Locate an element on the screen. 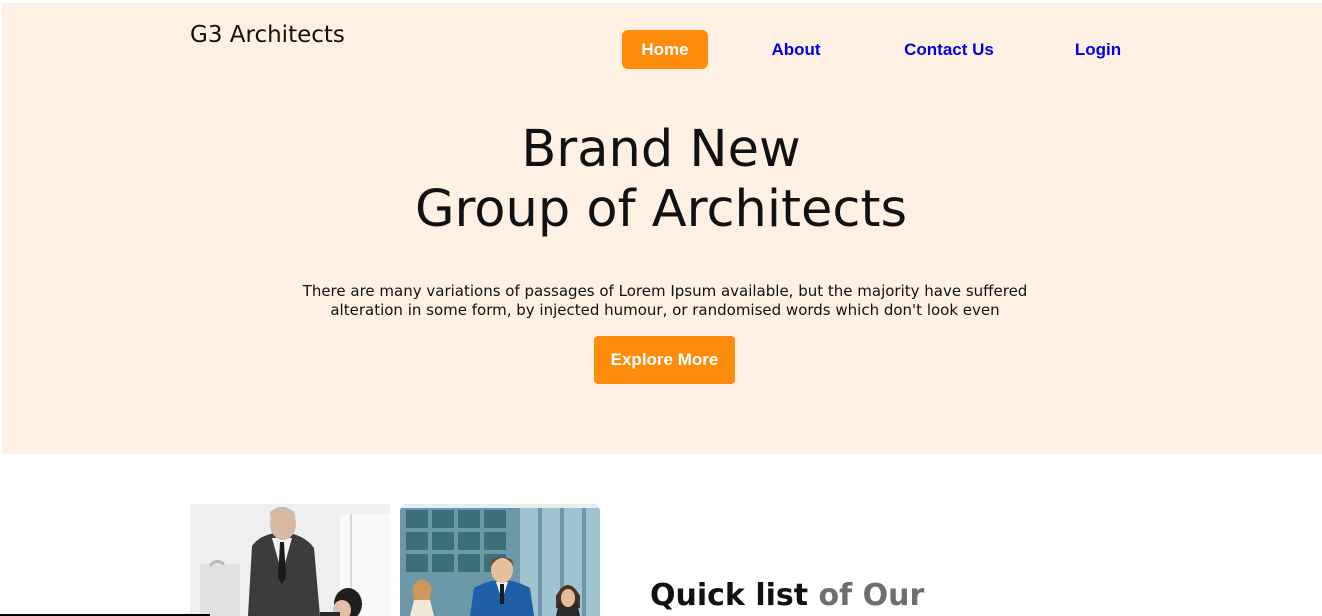 This screenshot has height=616, width=1322. nav-about-link: About is located at coordinates (796, 49).